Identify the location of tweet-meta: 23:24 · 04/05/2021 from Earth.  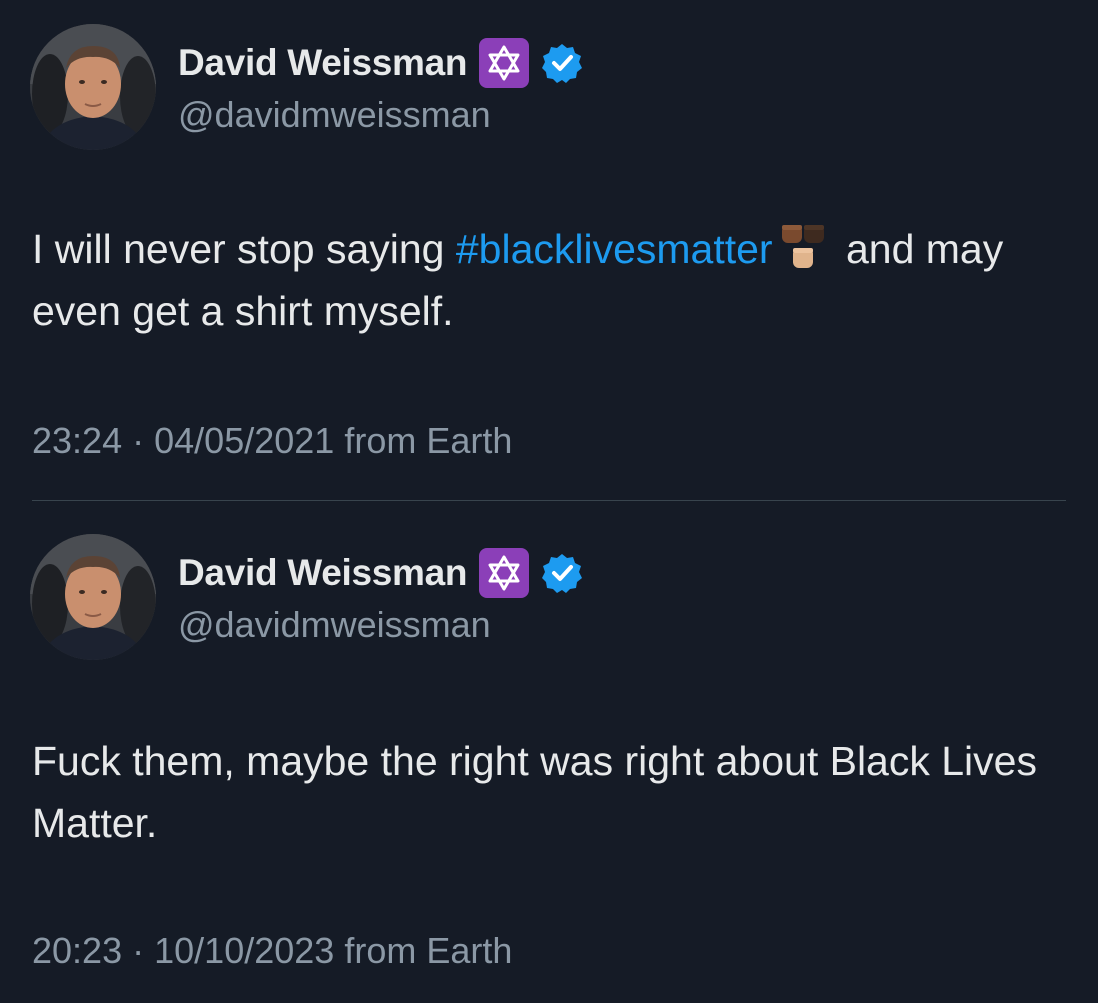
(272, 441).